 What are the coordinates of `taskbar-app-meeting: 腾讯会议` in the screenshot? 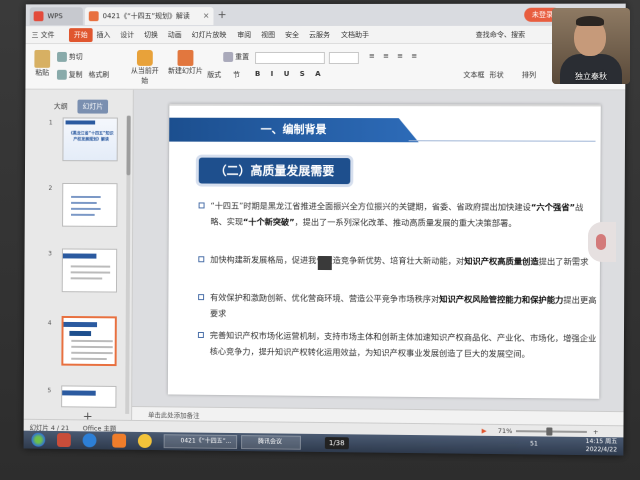 It's located at (271, 442).